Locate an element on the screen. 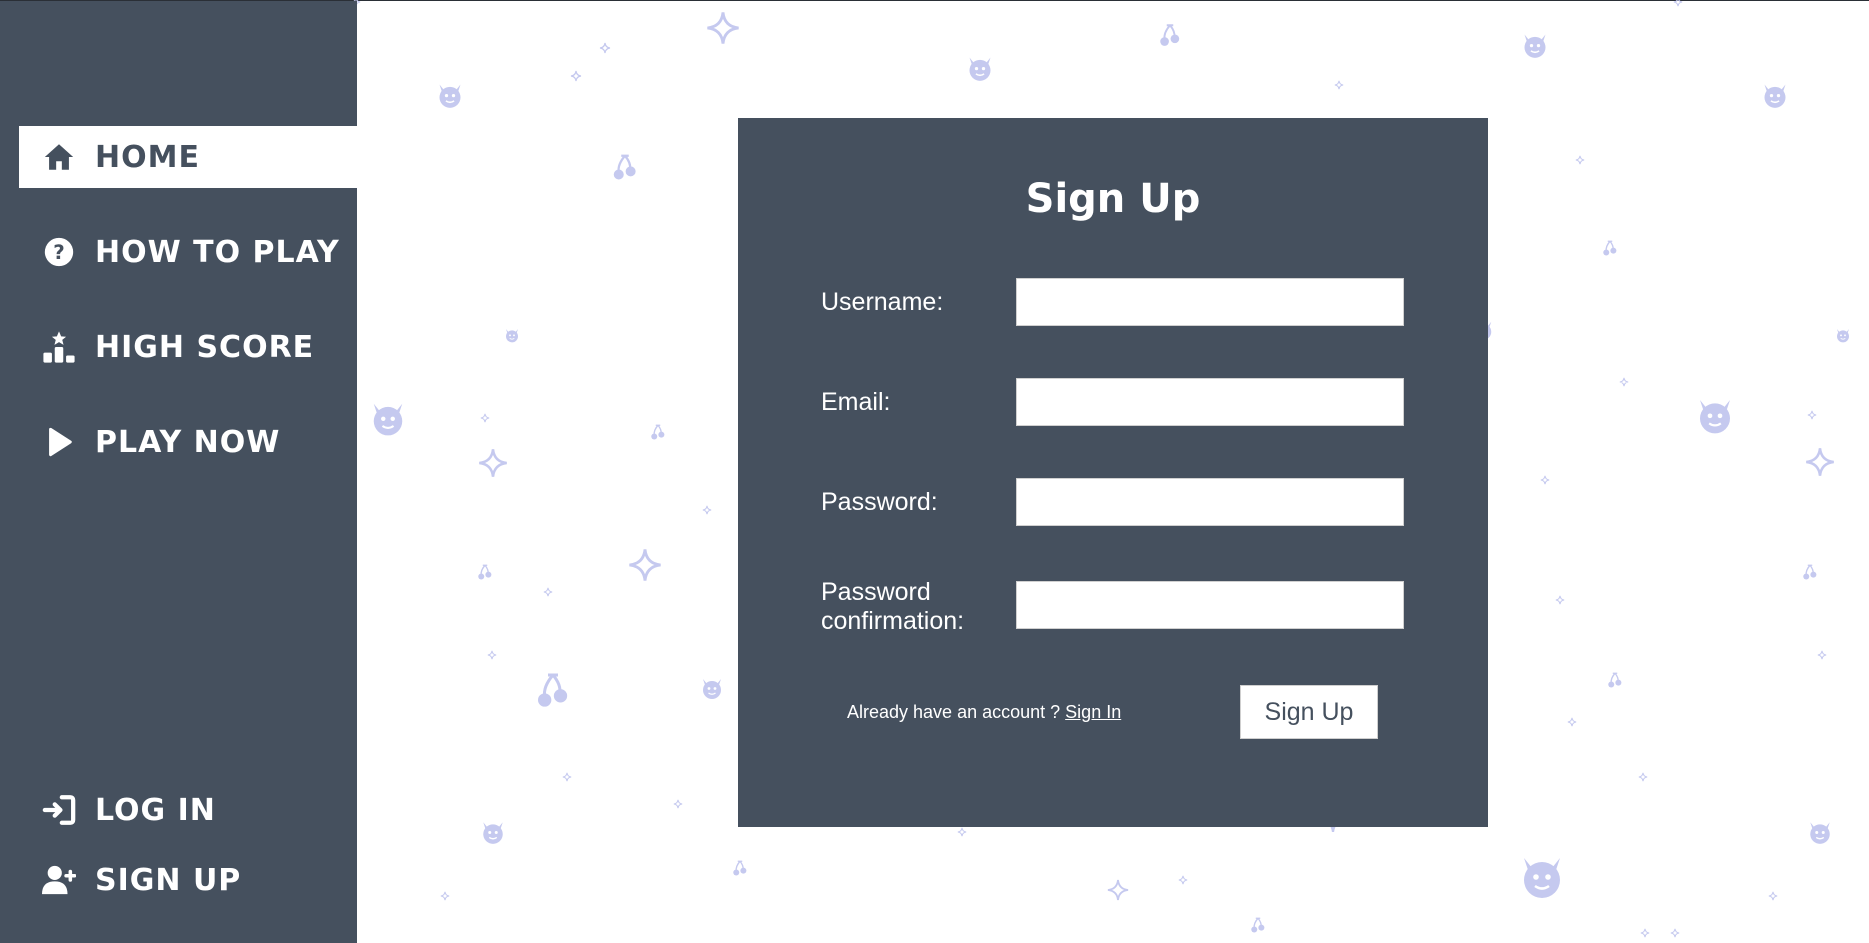 This screenshot has height=943, width=1869. already-account-label: Already have an account ? is located at coordinates (954, 712).